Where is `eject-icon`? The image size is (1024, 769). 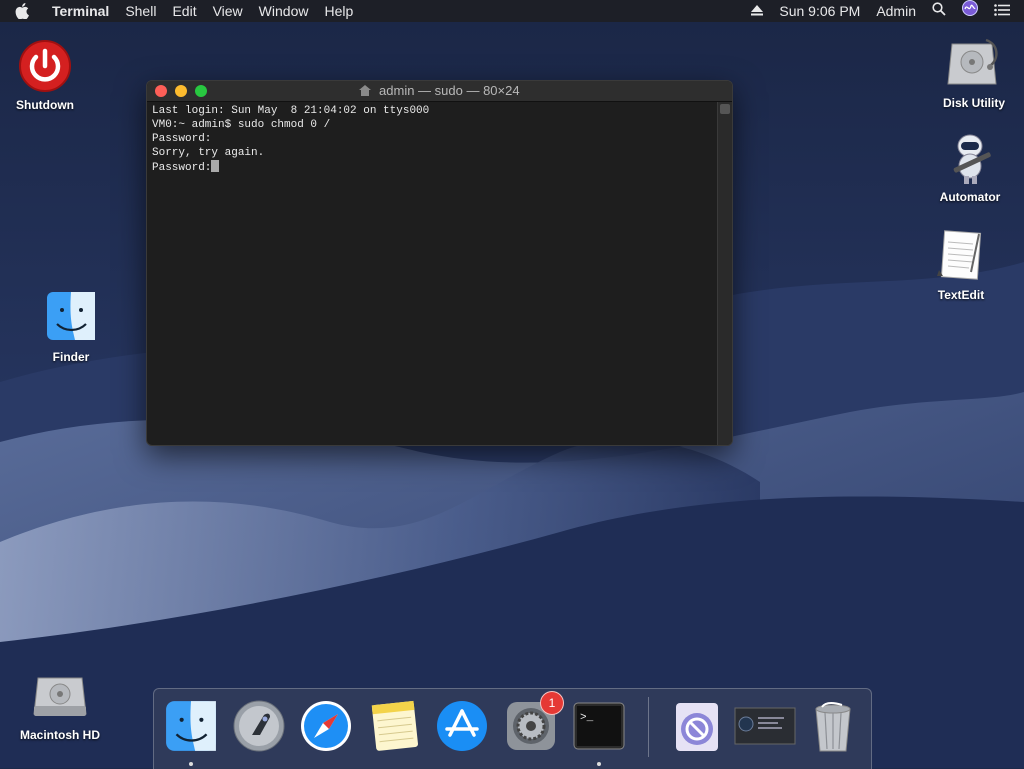
eject-icon is located at coordinates (757, 11).